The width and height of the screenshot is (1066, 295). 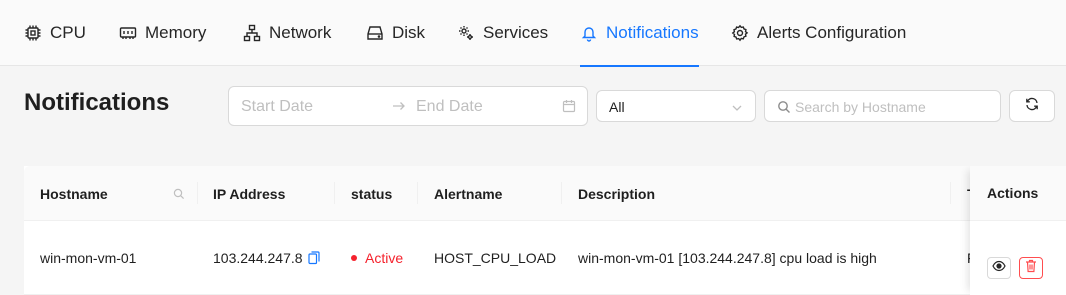 I want to click on tab-label: CPU, so click(x=68, y=32).